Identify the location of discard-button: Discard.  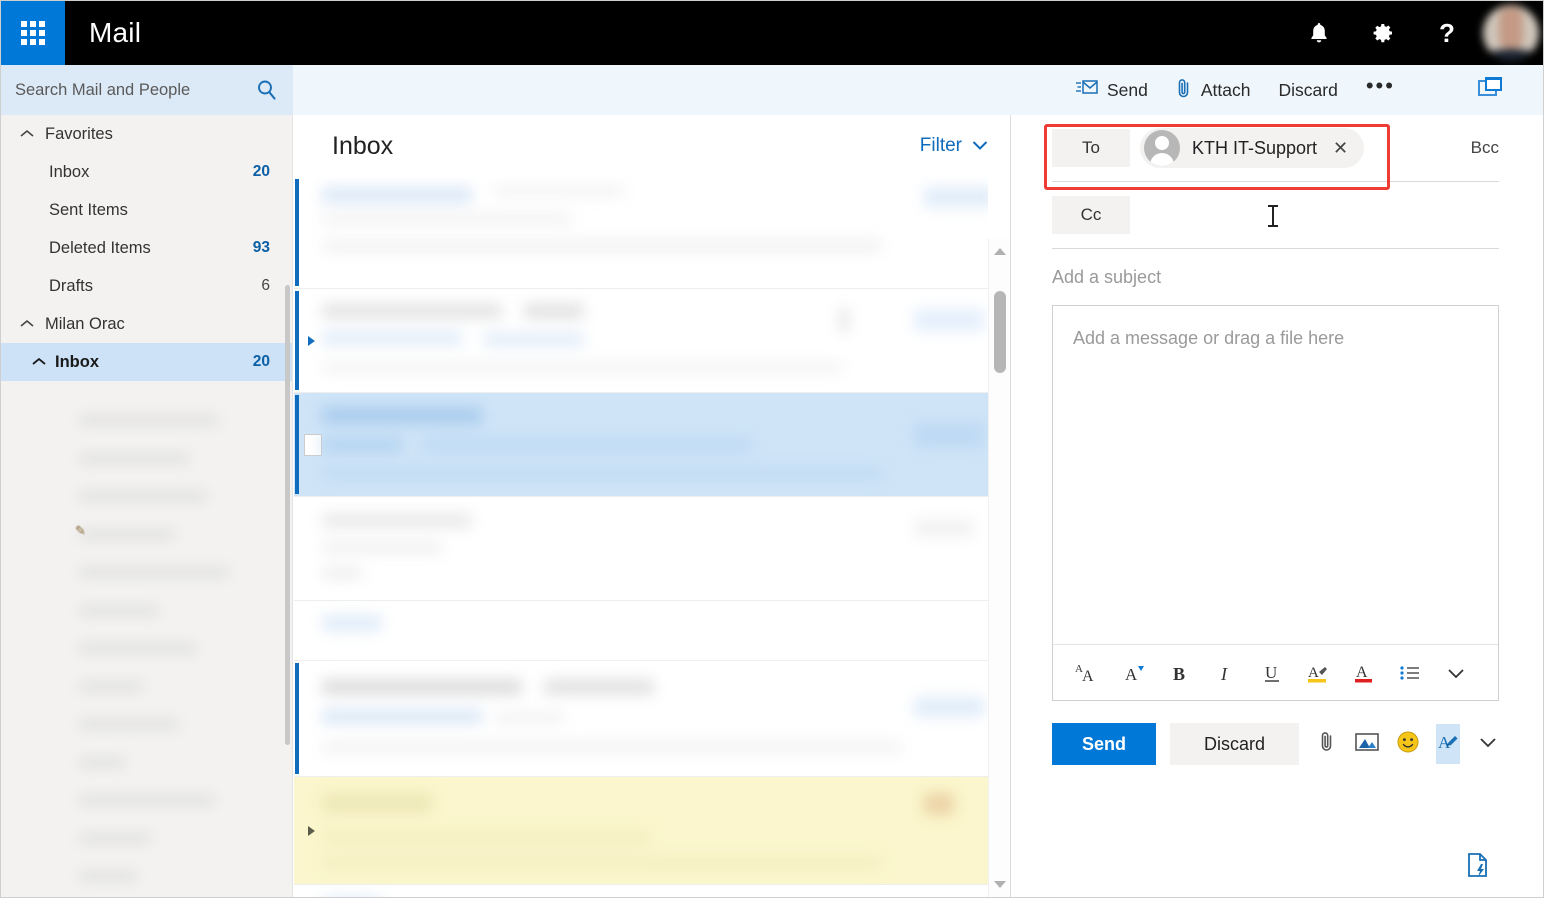
(1235, 744).